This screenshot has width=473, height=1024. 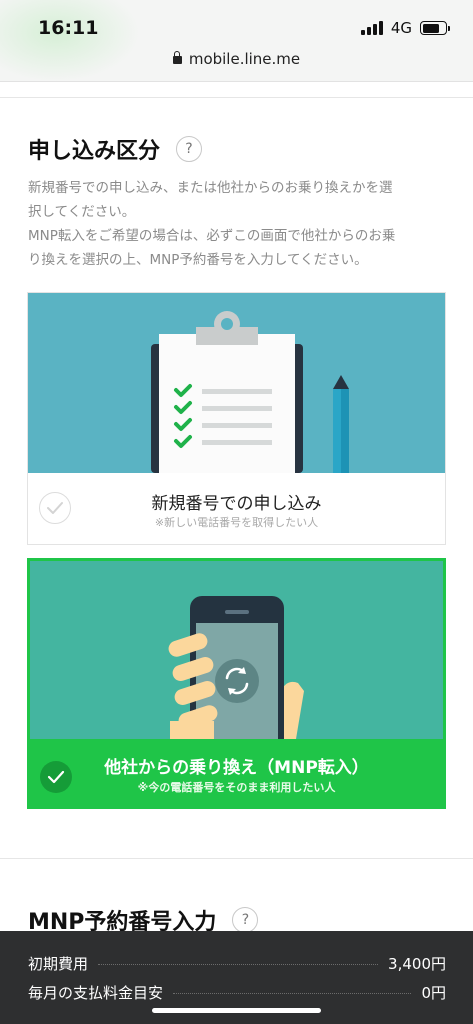 What do you see at coordinates (236, 41) in the screenshot?
I see `browser-top-bar: 16:11 4G mobile.line.me` at bounding box center [236, 41].